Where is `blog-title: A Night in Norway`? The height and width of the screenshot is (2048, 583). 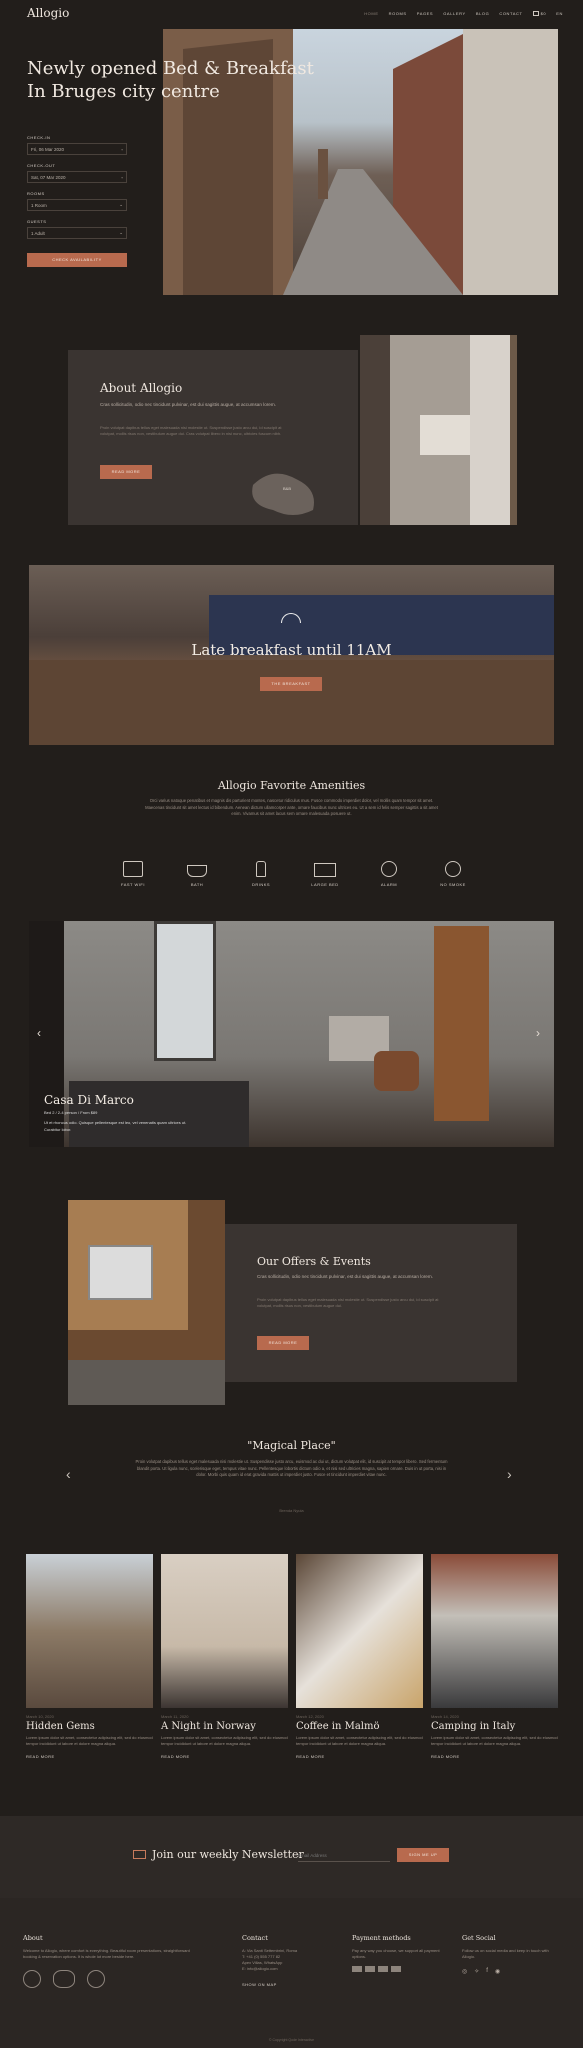 blog-title: A Night in Norway is located at coordinates (224, 1726).